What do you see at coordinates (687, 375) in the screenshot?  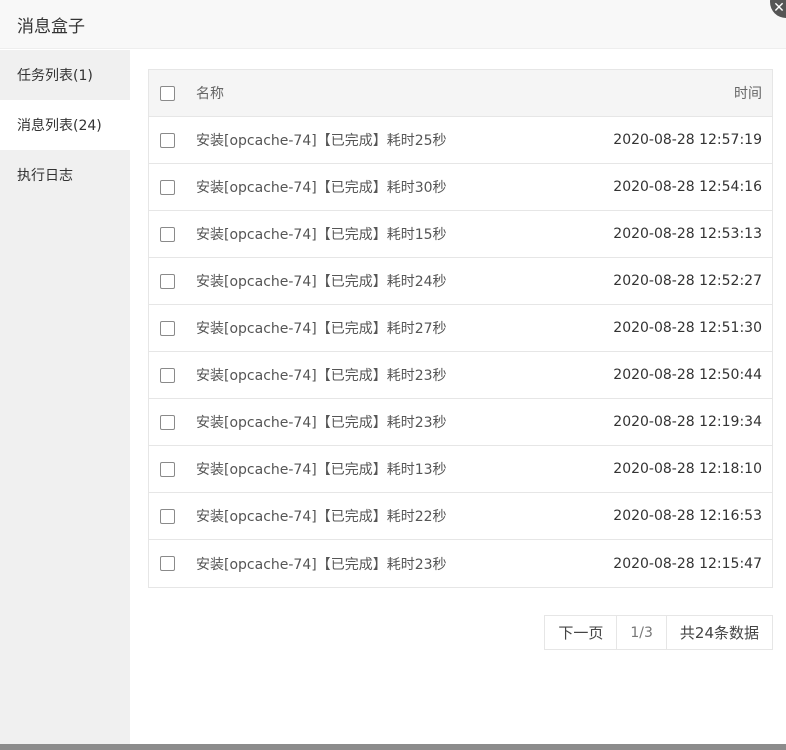 I see `message-time: 2020-08-28 12:50:44` at bounding box center [687, 375].